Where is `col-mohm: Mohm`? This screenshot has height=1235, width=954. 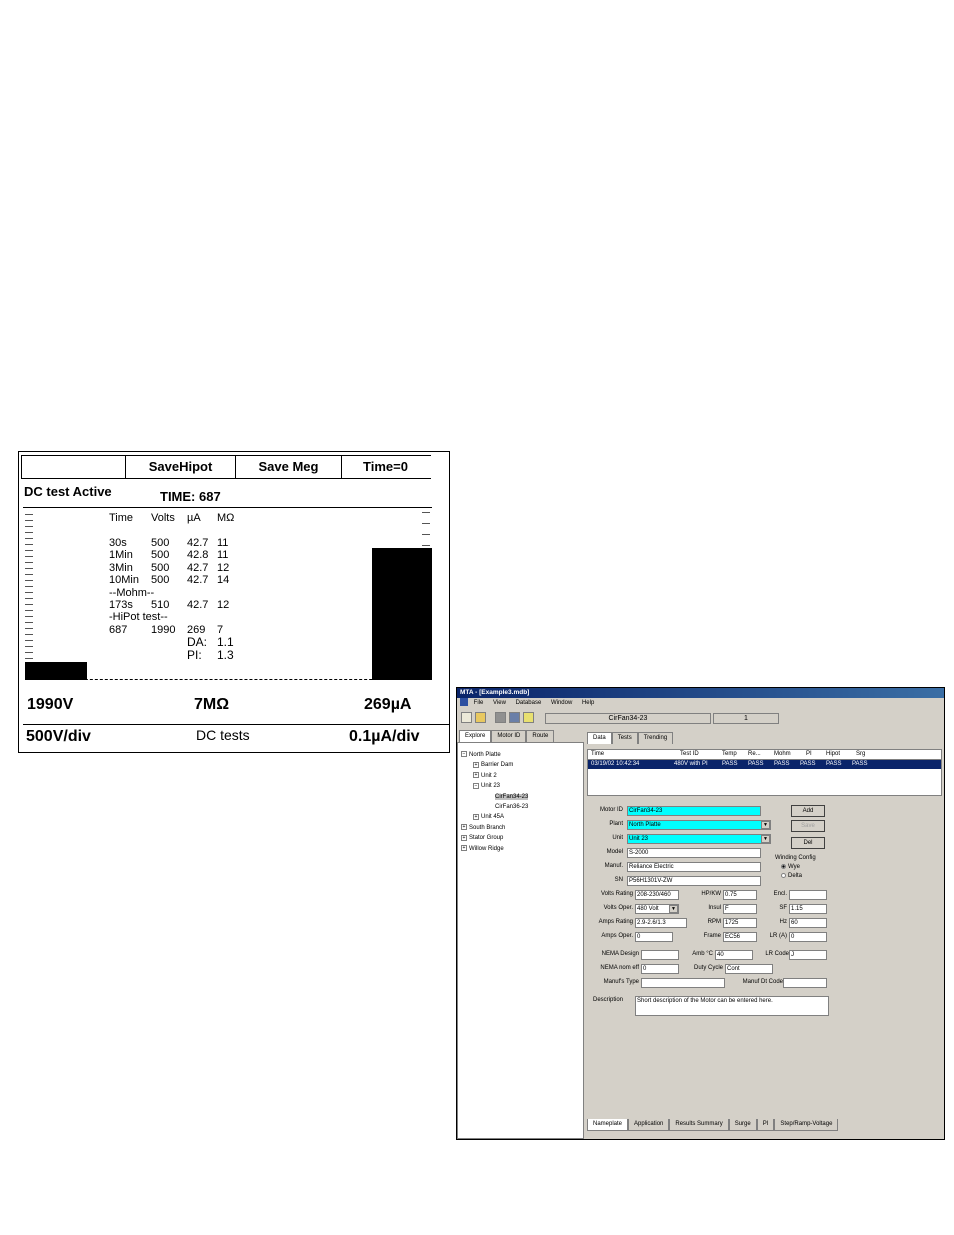
col-mohm: Mohm is located at coordinates (782, 754).